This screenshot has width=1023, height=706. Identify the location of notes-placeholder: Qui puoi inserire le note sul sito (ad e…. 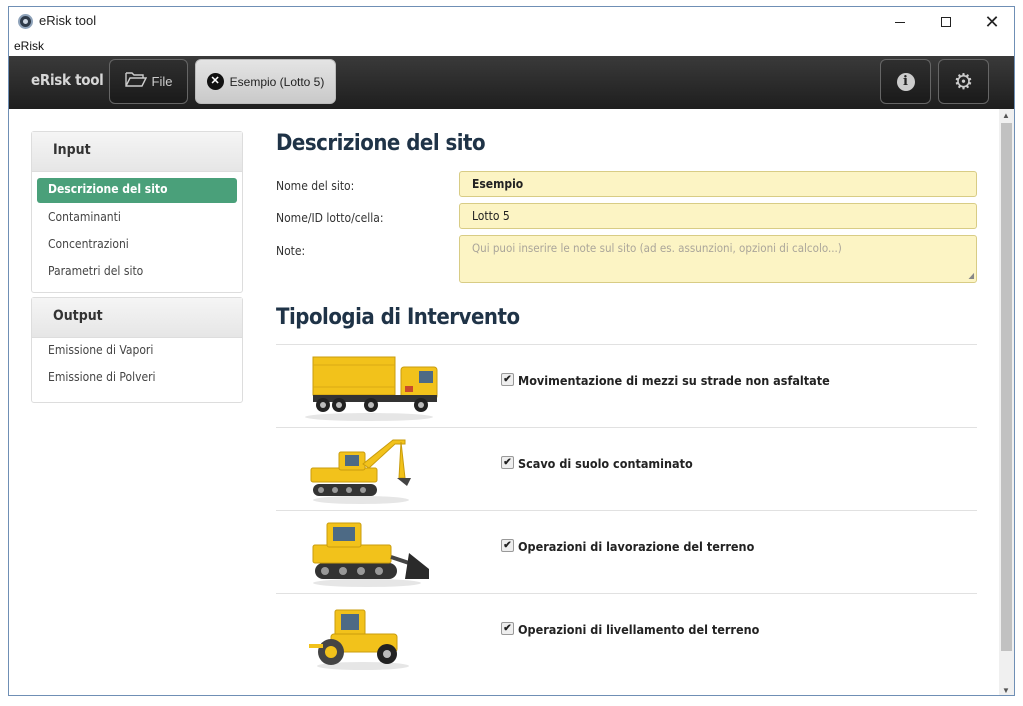
(657, 248).